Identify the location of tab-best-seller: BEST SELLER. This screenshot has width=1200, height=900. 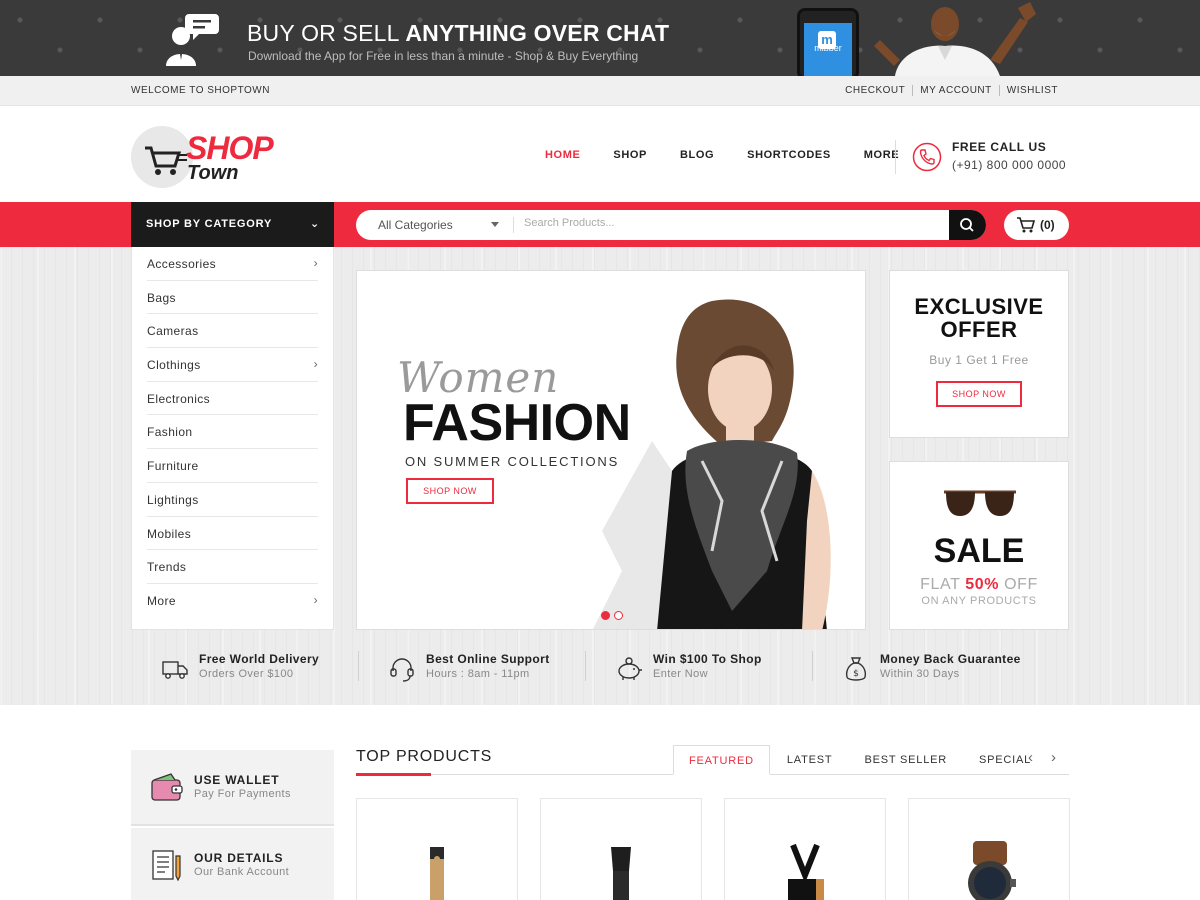
(905, 760).